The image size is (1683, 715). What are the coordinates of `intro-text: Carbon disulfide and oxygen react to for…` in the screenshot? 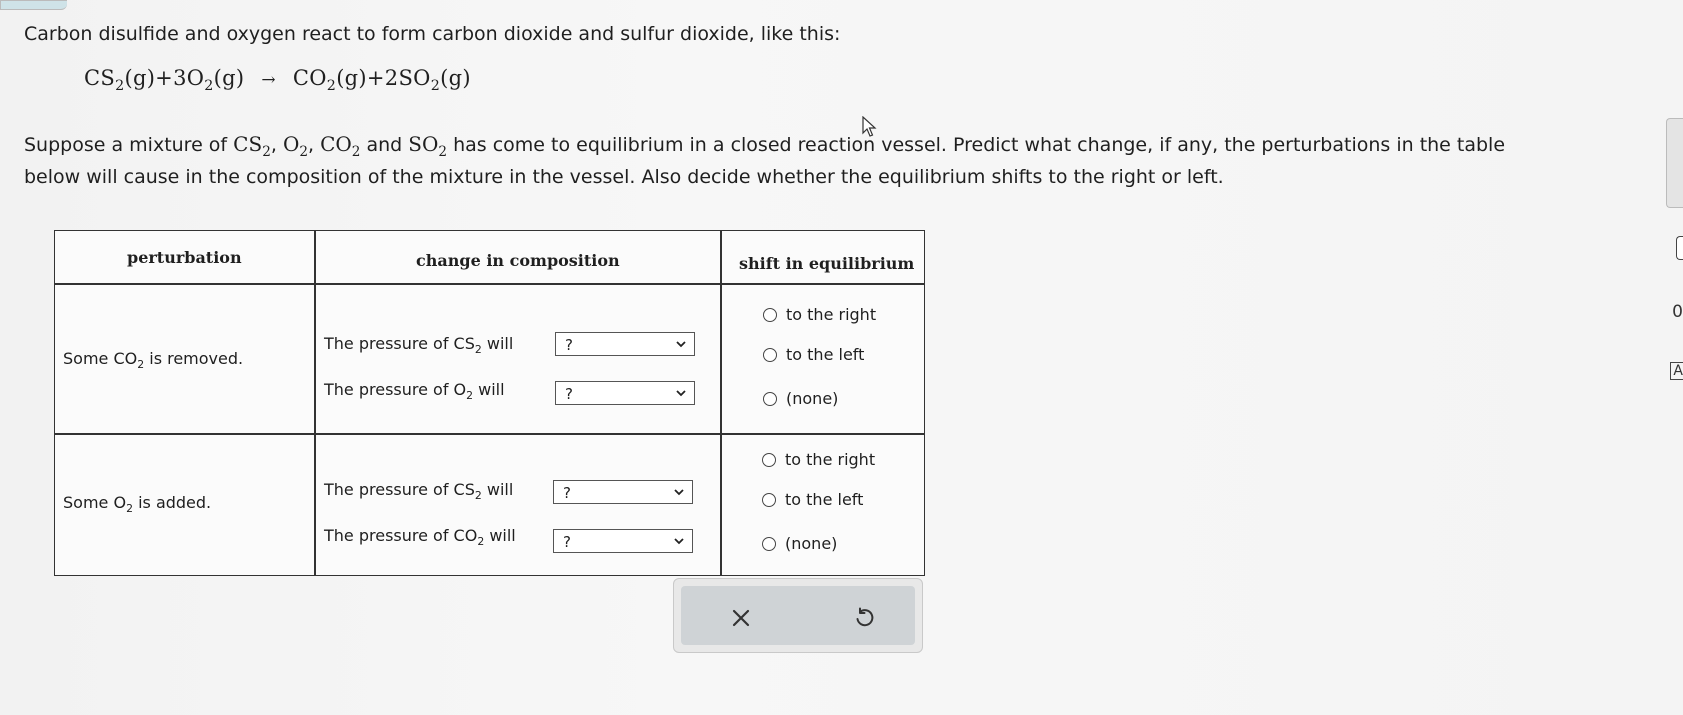 It's located at (432, 34).